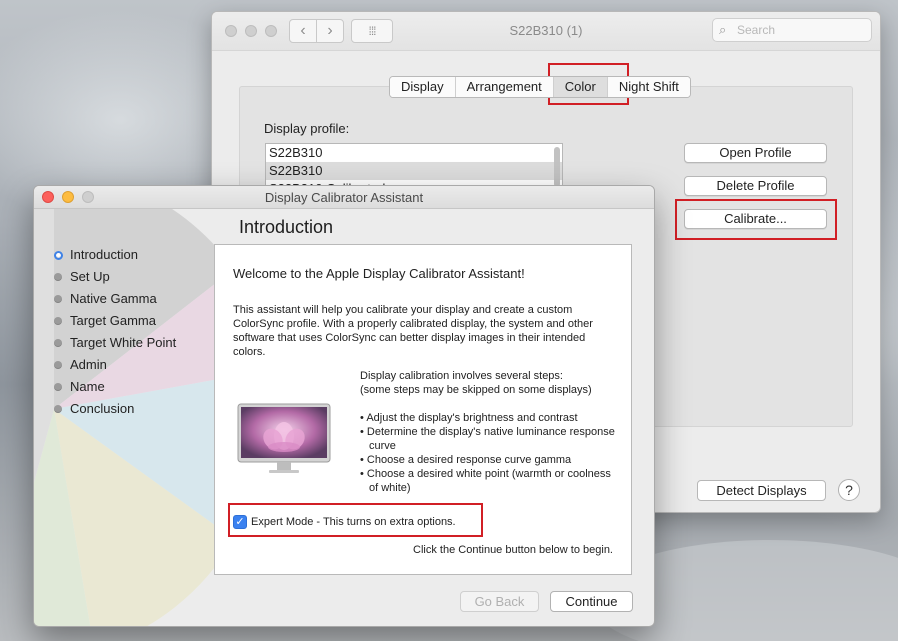  I want to click on search-icon: ⌕, so click(723, 29).